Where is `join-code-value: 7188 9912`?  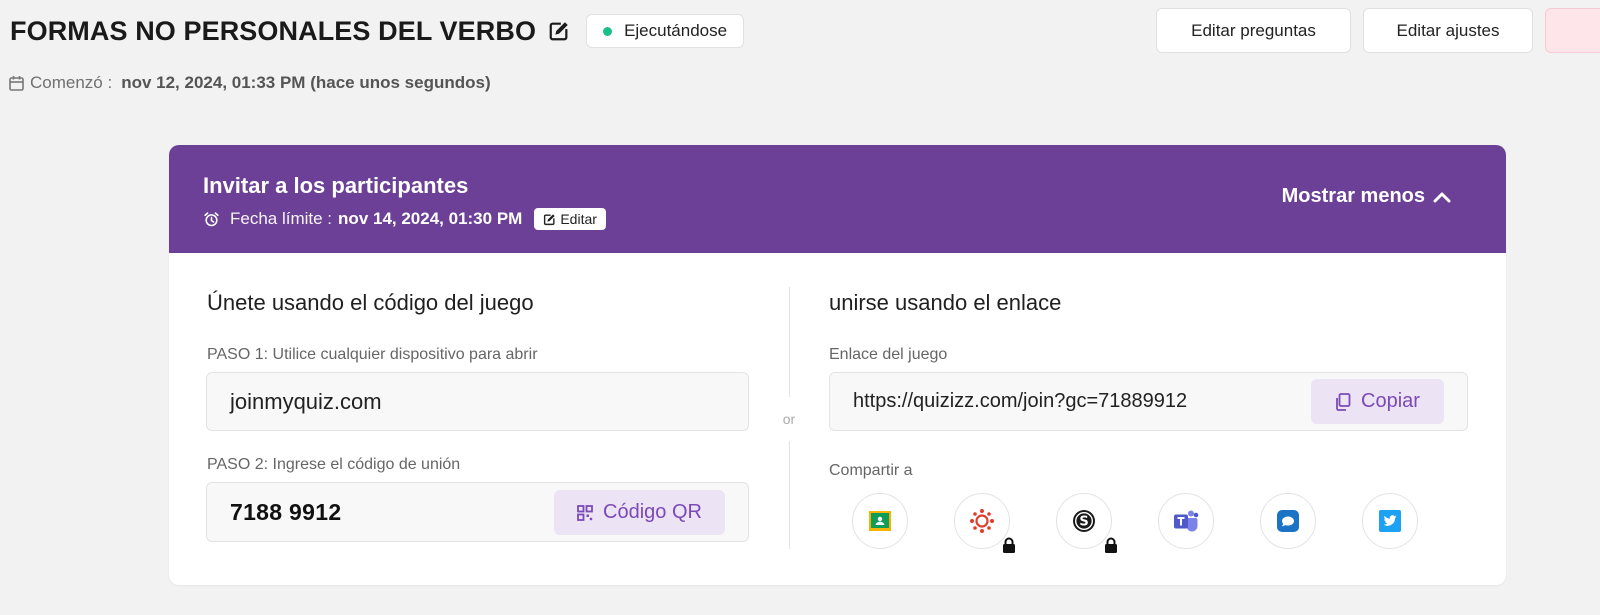
join-code-value: 7188 9912 is located at coordinates (286, 511).